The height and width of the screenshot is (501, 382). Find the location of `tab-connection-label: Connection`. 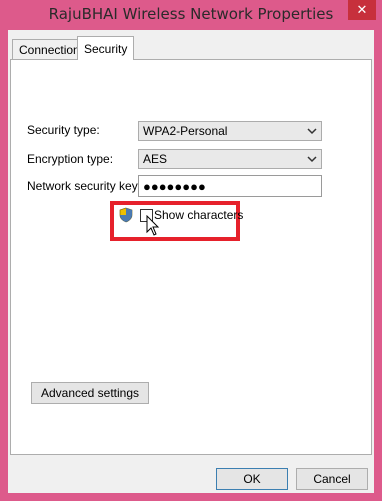

tab-connection-label: Connection is located at coordinates (49, 49).